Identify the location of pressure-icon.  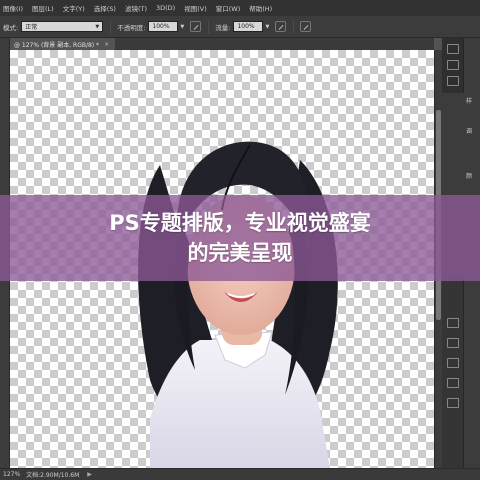
(196, 26).